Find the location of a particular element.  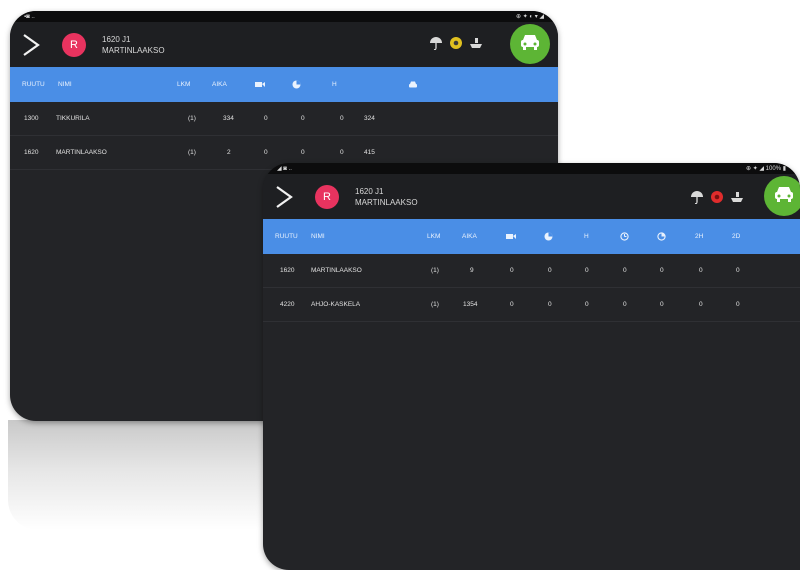

row-id: 4220 is located at coordinates (287, 304).